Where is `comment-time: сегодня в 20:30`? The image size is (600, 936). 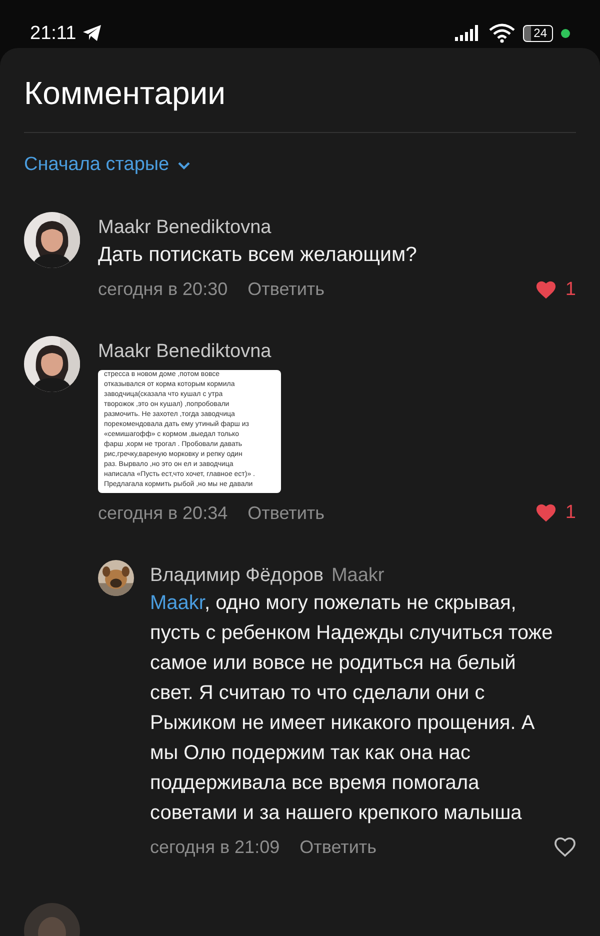 comment-time: сегодня в 20:30 is located at coordinates (163, 290).